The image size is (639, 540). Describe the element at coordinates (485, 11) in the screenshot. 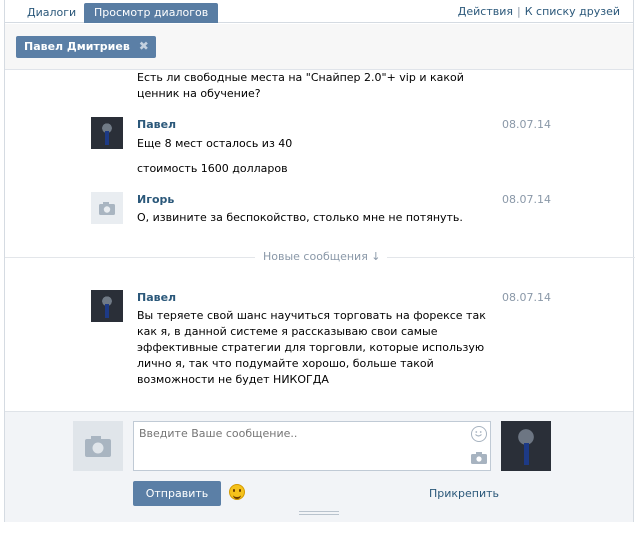

I see `actions-link: Действия` at that location.